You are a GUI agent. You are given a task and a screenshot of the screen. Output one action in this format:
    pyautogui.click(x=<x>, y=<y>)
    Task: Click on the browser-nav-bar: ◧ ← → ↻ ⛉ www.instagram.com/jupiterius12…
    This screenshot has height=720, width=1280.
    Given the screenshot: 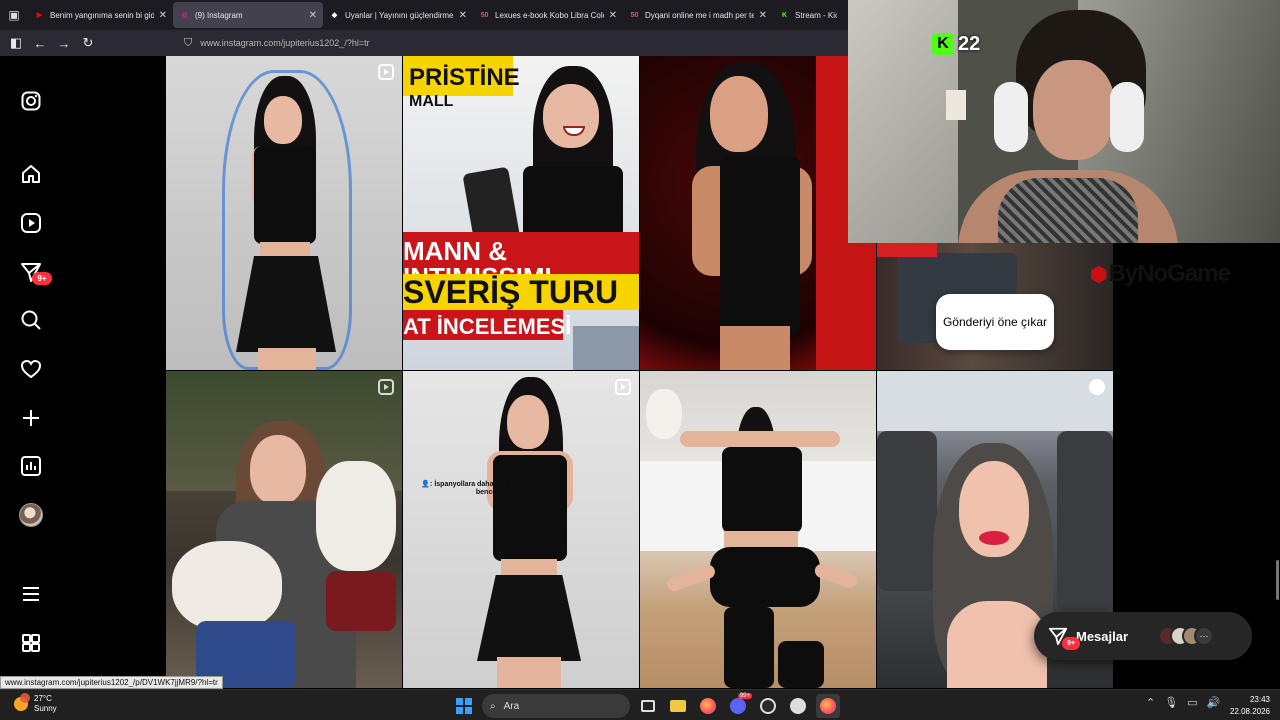 What is the action you would take?
    pyautogui.click(x=424, y=43)
    